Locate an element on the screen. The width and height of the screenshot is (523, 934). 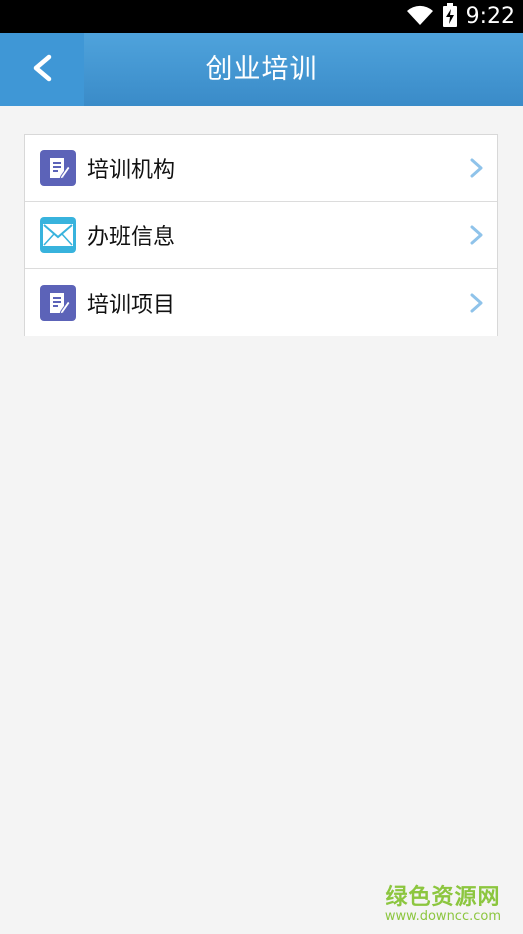
envelope-icon is located at coordinates (58, 235).